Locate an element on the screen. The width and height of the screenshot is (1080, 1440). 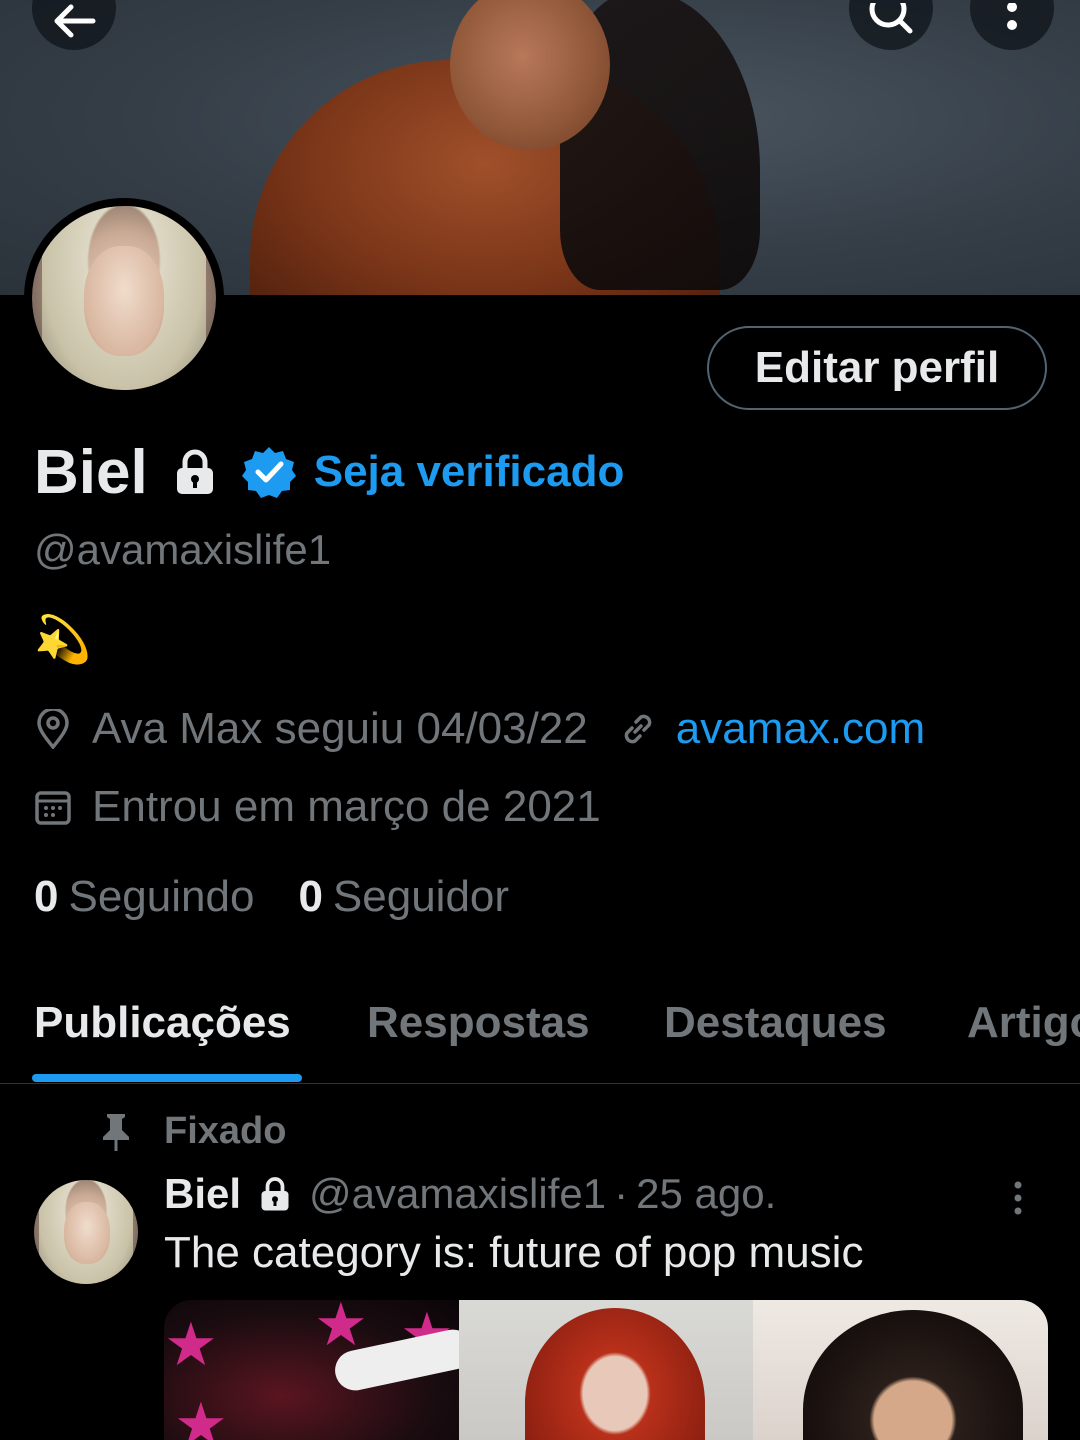
post-header: Biel @avamaxislife1 · 25 ago. is located at coordinates (470, 1194).